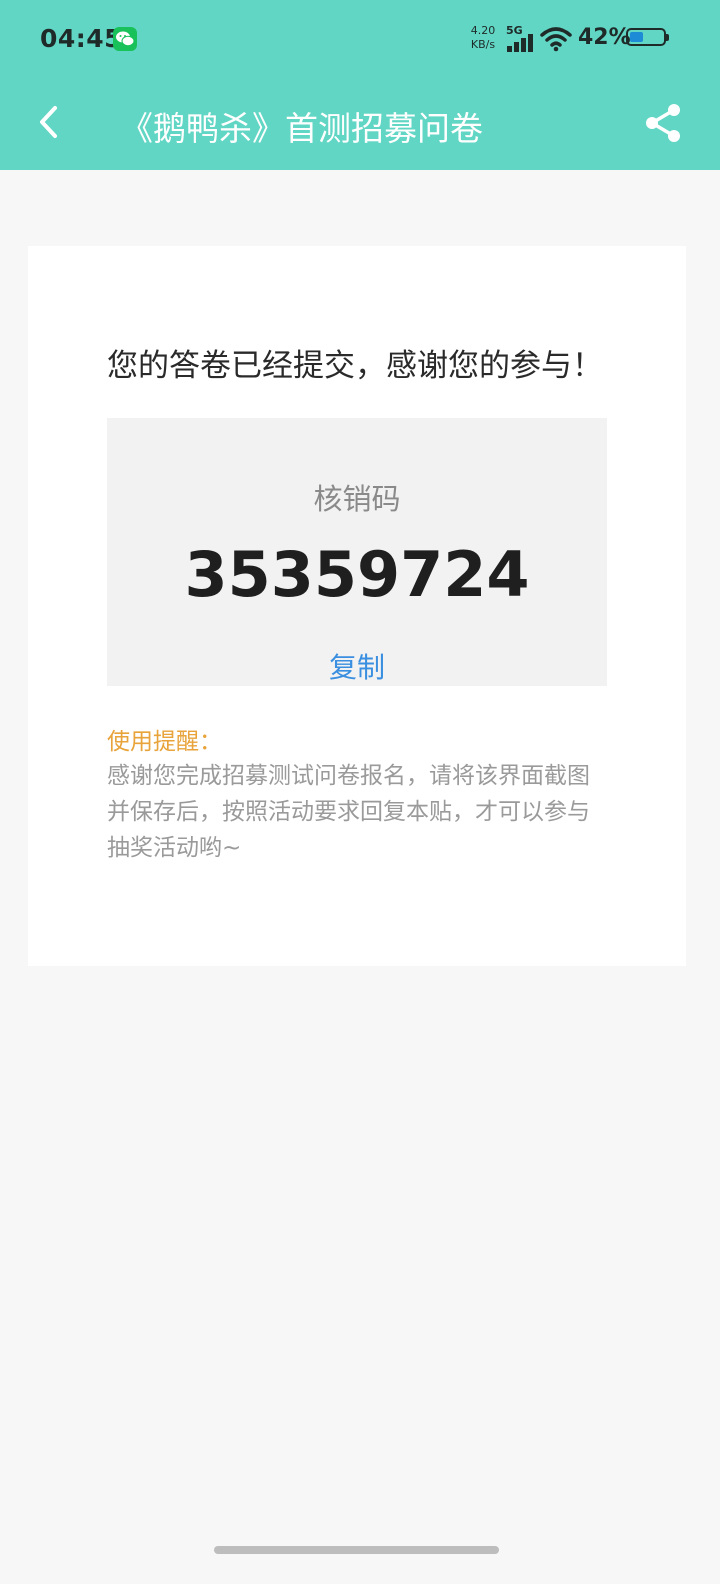  I want to click on net-speed-value: 4.20, so click(483, 30).